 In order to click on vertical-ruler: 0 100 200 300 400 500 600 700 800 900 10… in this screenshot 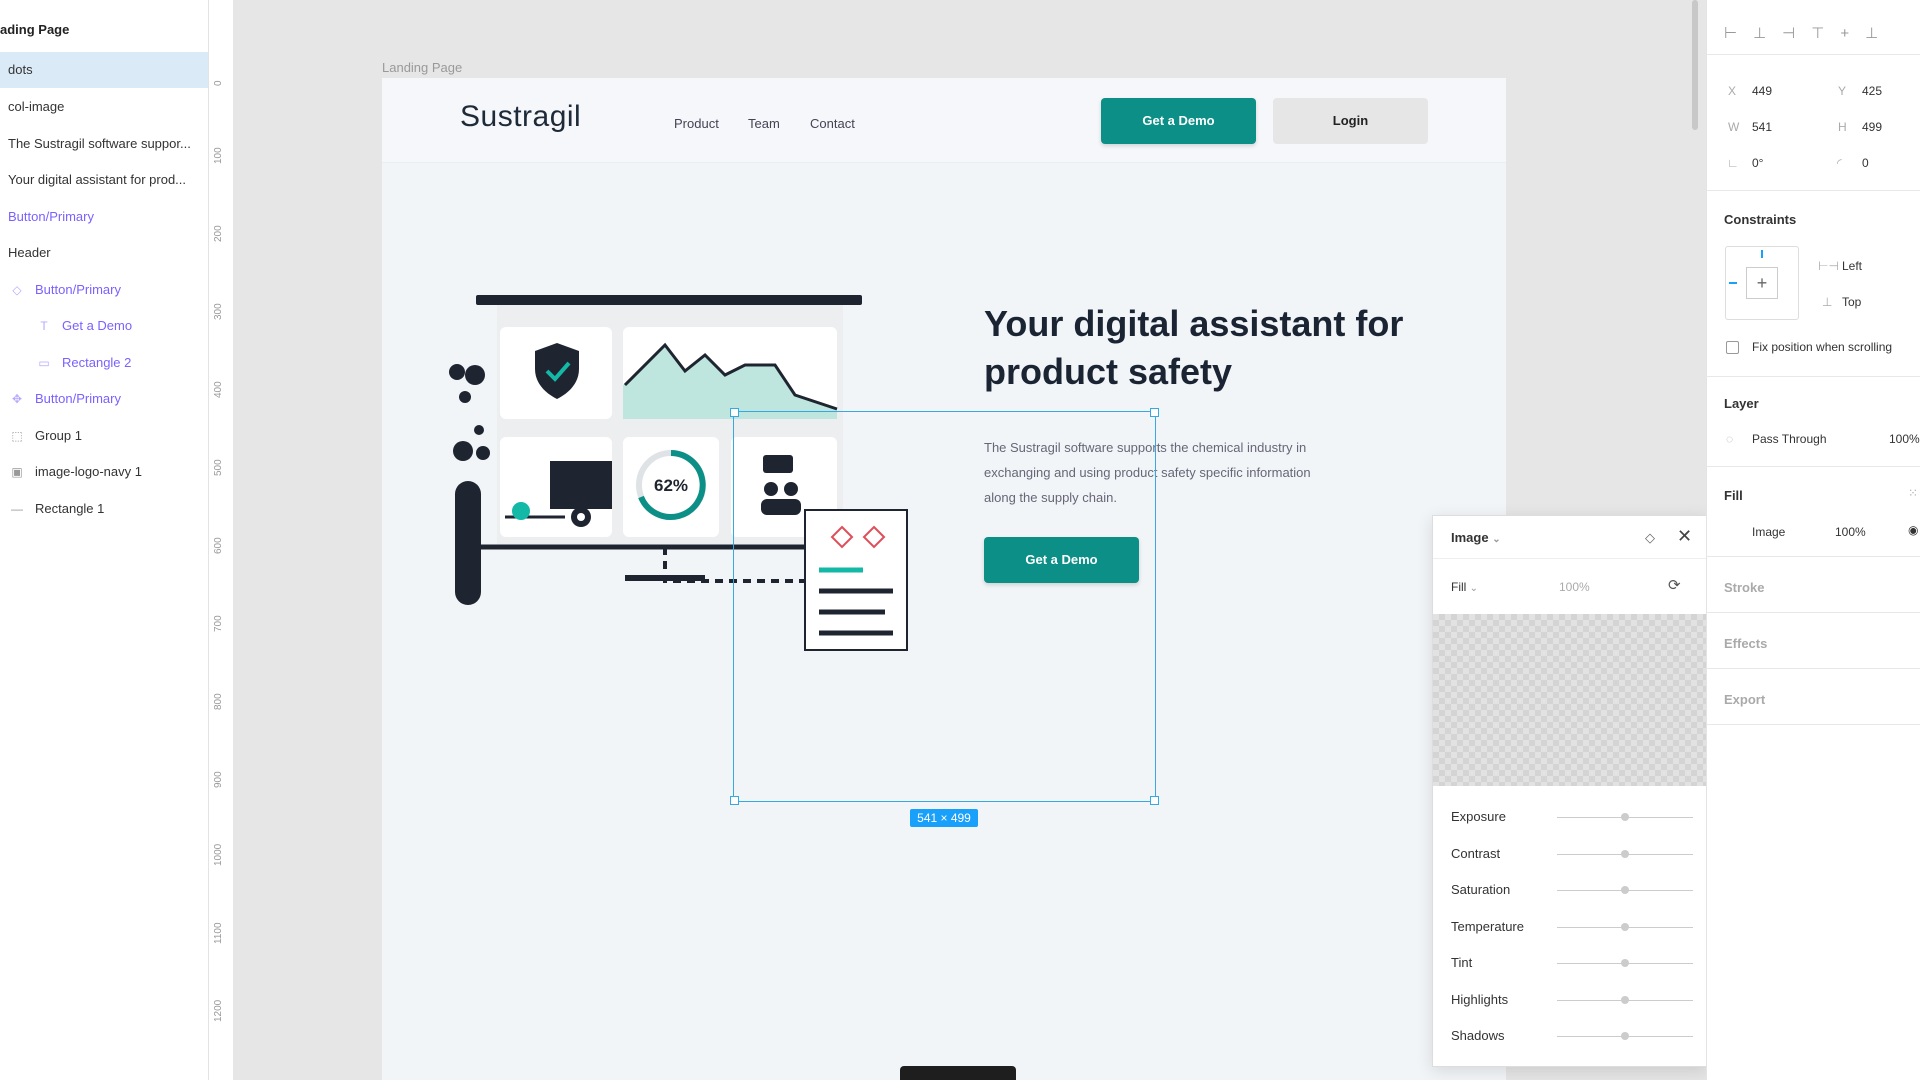, I will do `click(221, 540)`.